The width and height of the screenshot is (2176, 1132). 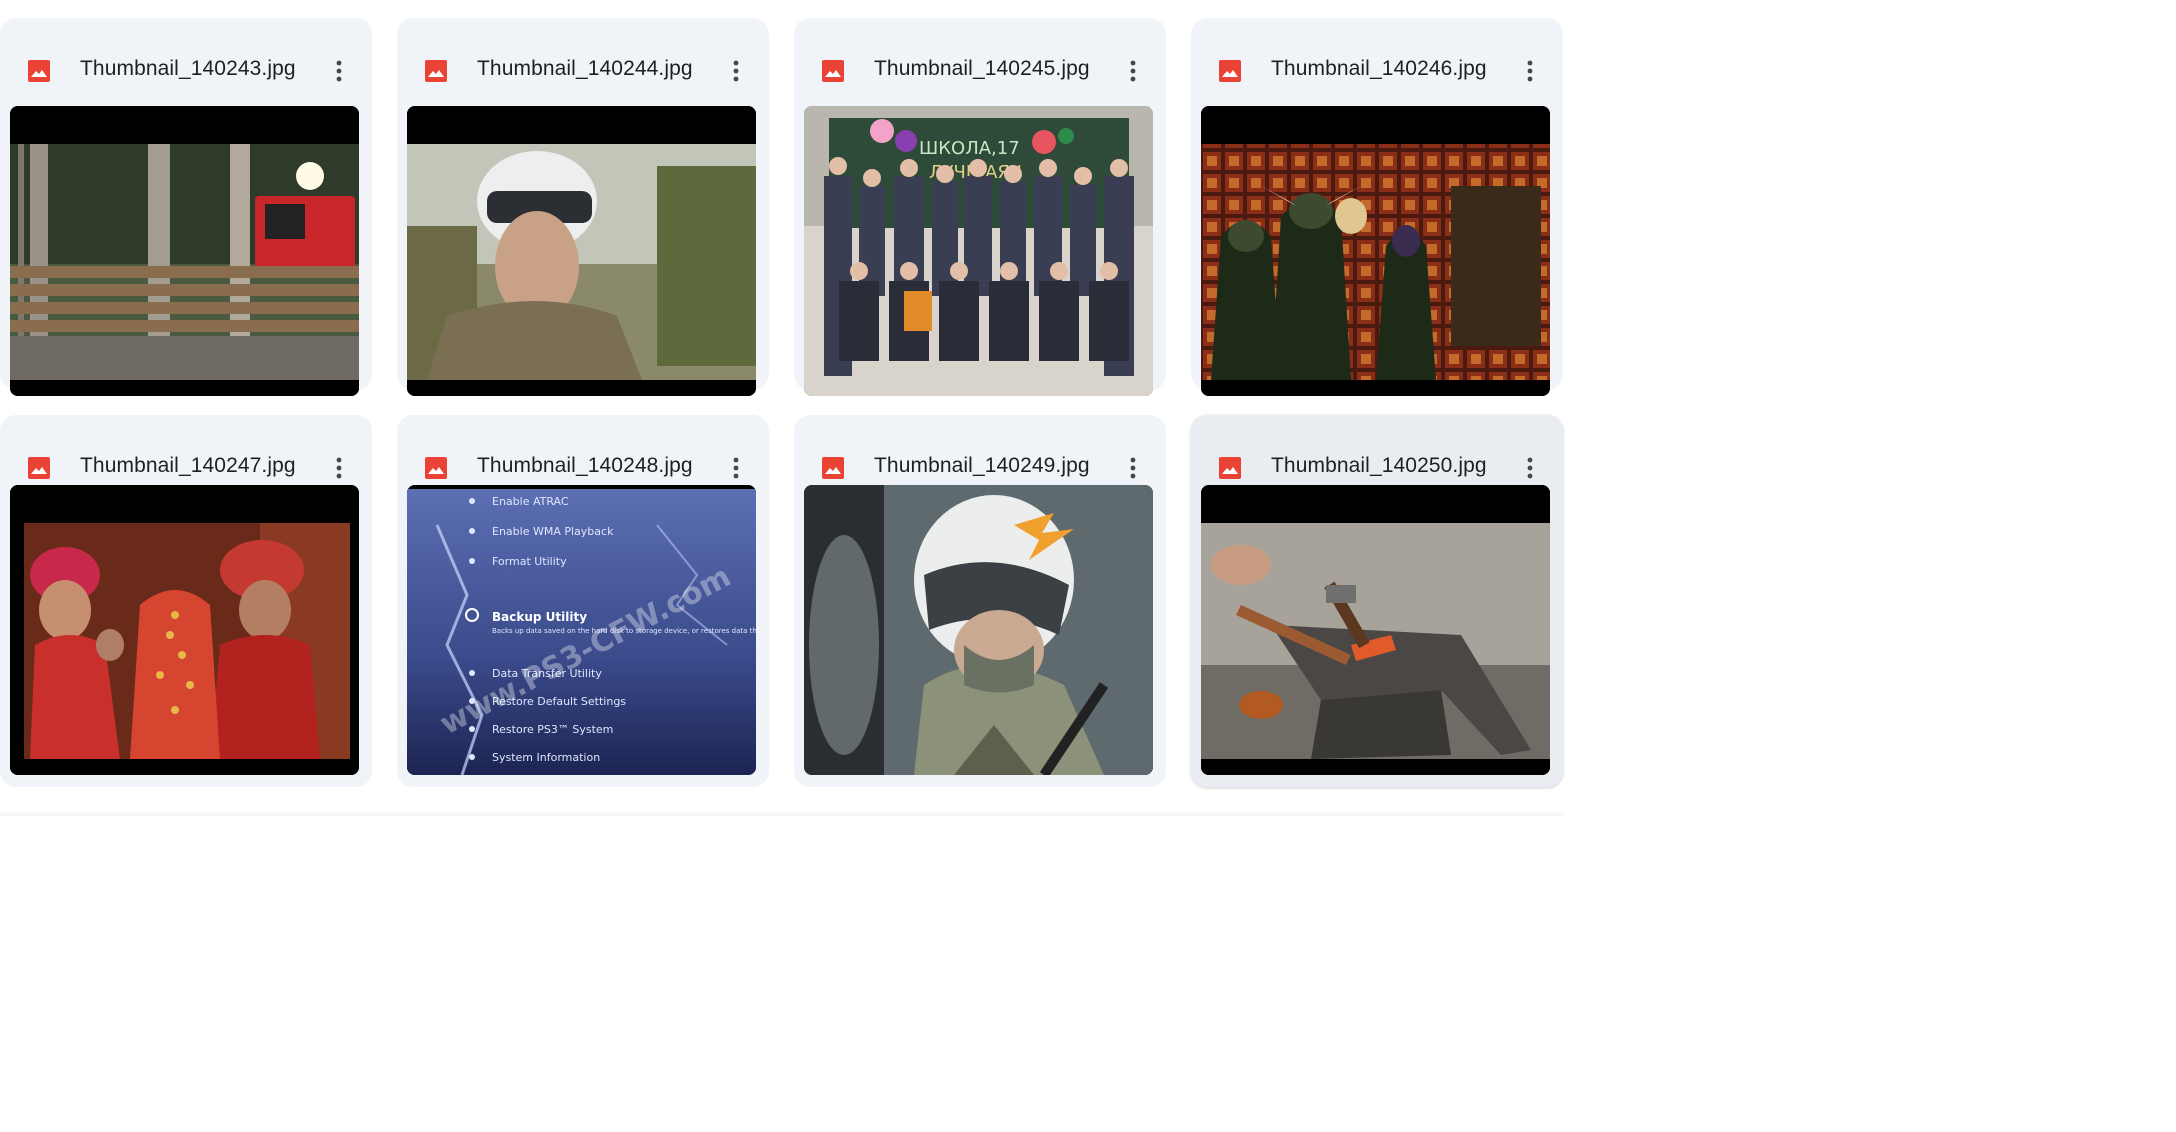 I want to click on ps3-menu-item-system-information: System Information, so click(x=546, y=757).